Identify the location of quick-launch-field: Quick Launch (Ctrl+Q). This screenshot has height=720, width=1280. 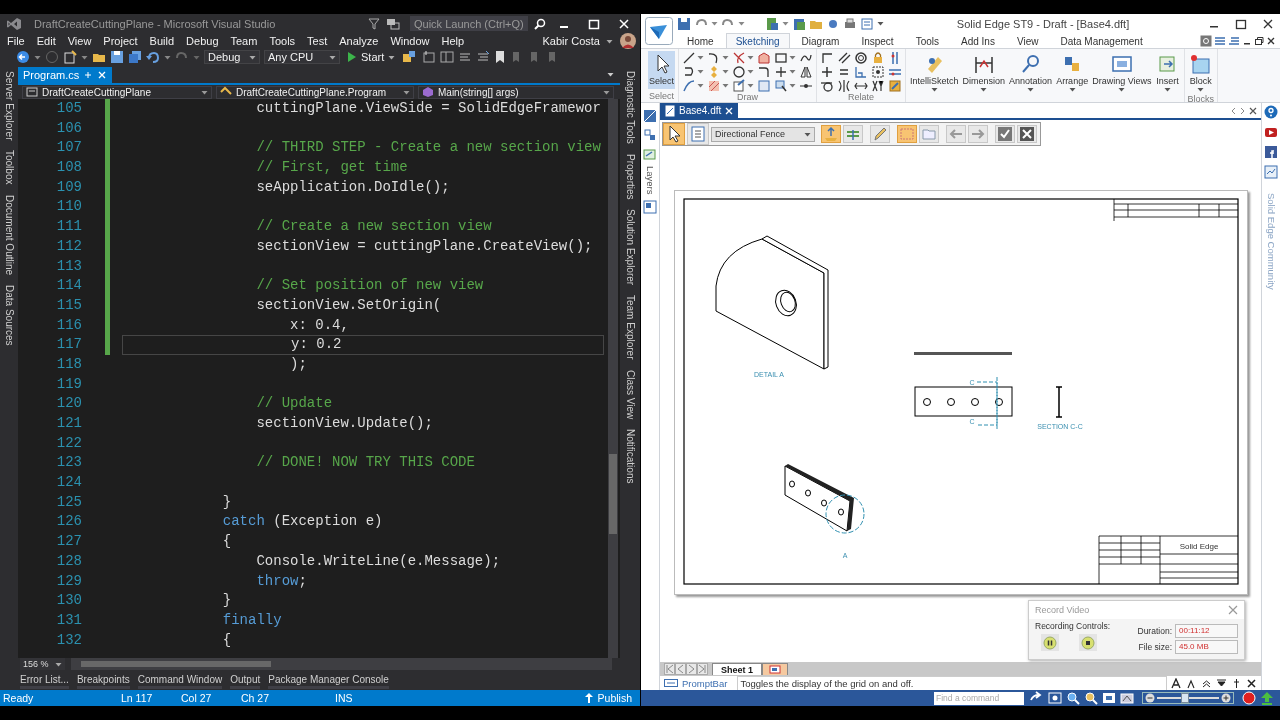
(469, 23).